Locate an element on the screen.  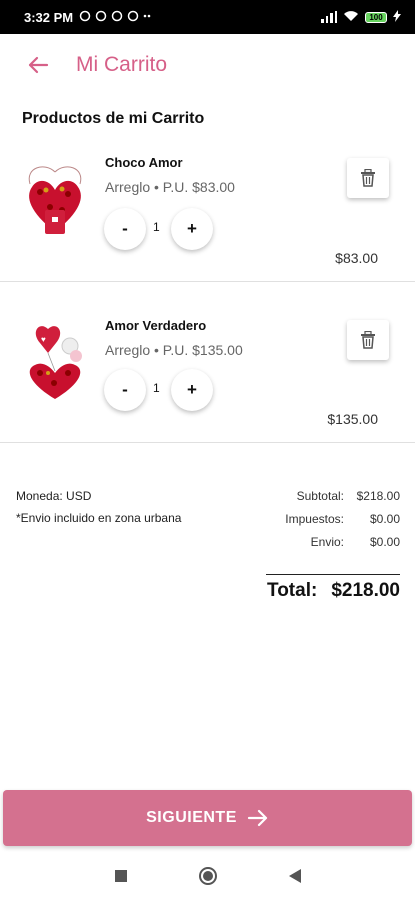
shipping-label: Envio: is located at coordinates (327, 542).